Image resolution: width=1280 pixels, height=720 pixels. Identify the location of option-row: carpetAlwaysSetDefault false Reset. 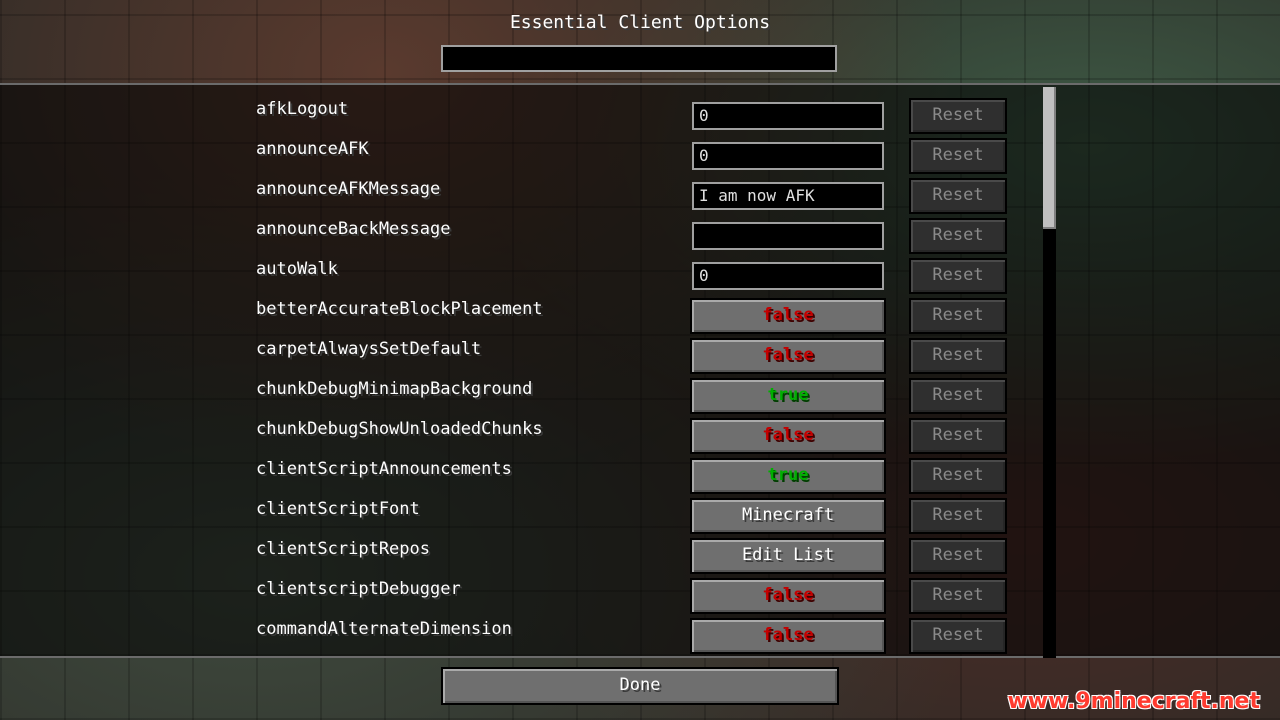
(640, 357).